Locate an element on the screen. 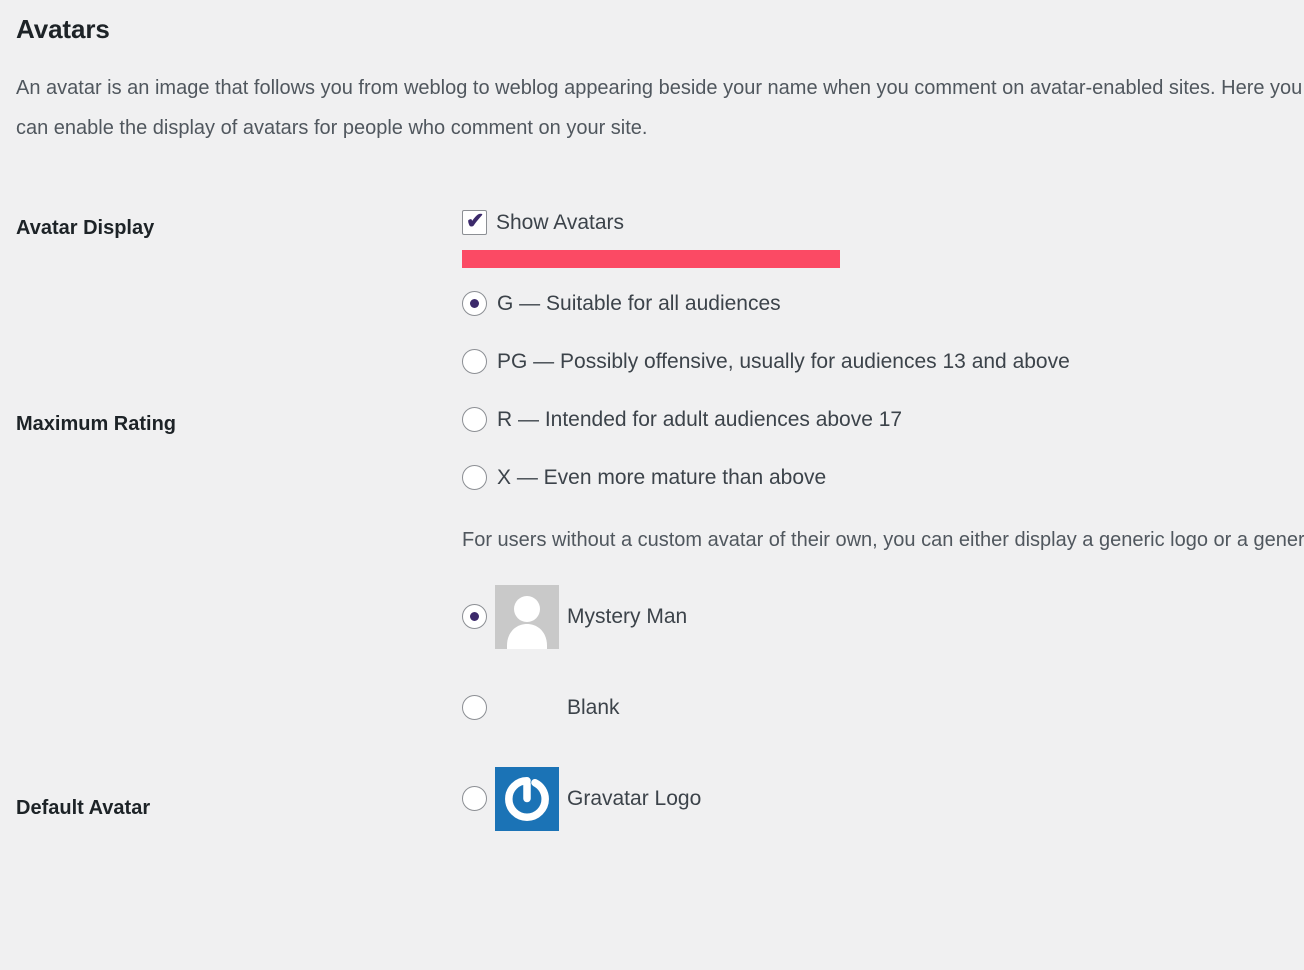 This screenshot has height=970, width=1304. default-avatar-radio-mystery-man is located at coordinates (474, 616).